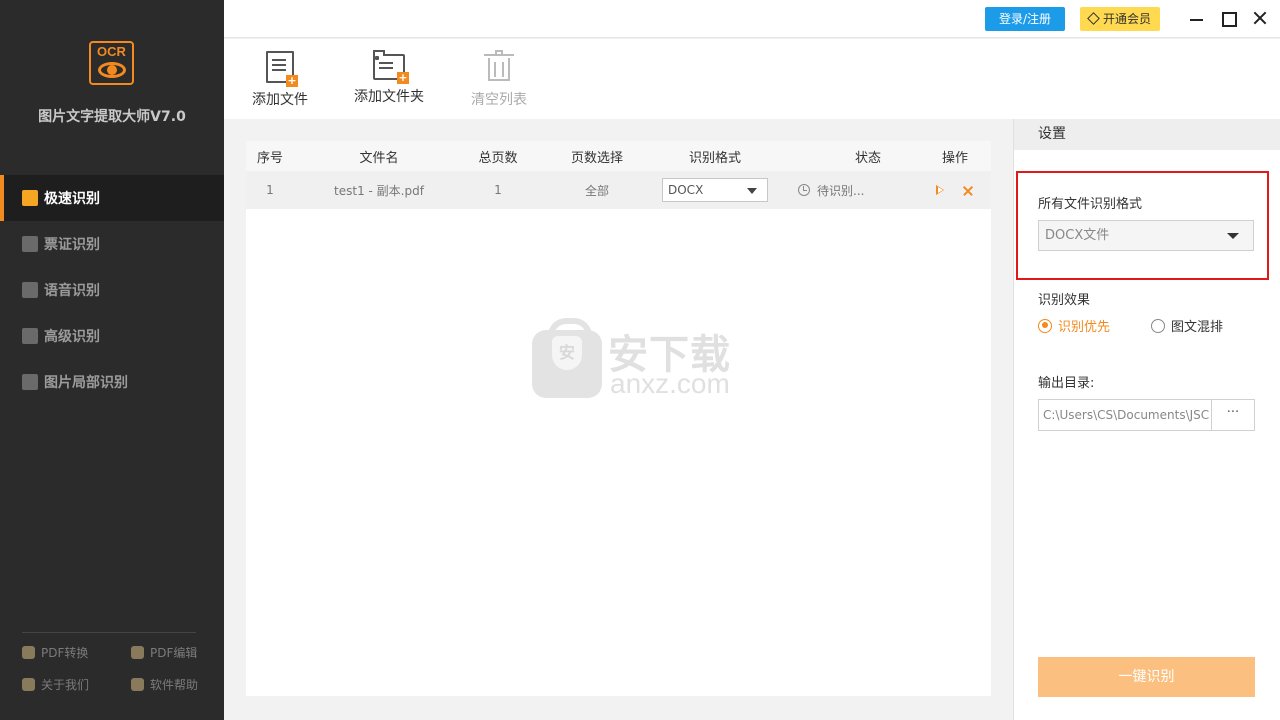 This screenshot has height=720, width=1280. What do you see at coordinates (1084, 327) in the screenshot?
I see `radio-label: 识别优先` at bounding box center [1084, 327].